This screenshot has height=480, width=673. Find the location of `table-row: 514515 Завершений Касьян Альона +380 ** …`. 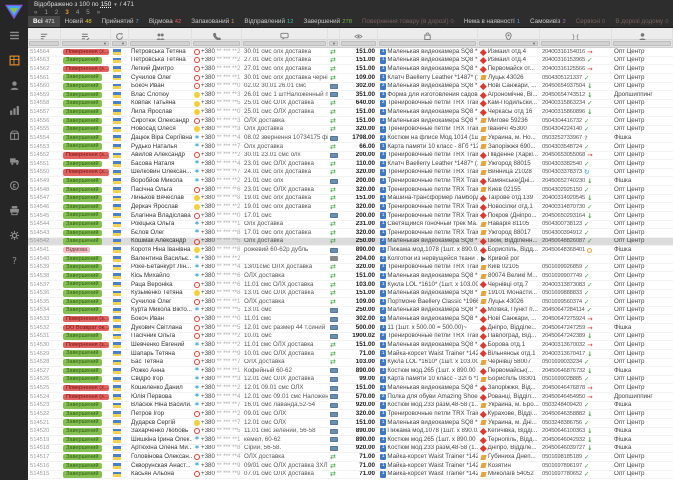

table-row: 514515 Завершений Касьян Альона +380 ** … is located at coordinates (350, 475).